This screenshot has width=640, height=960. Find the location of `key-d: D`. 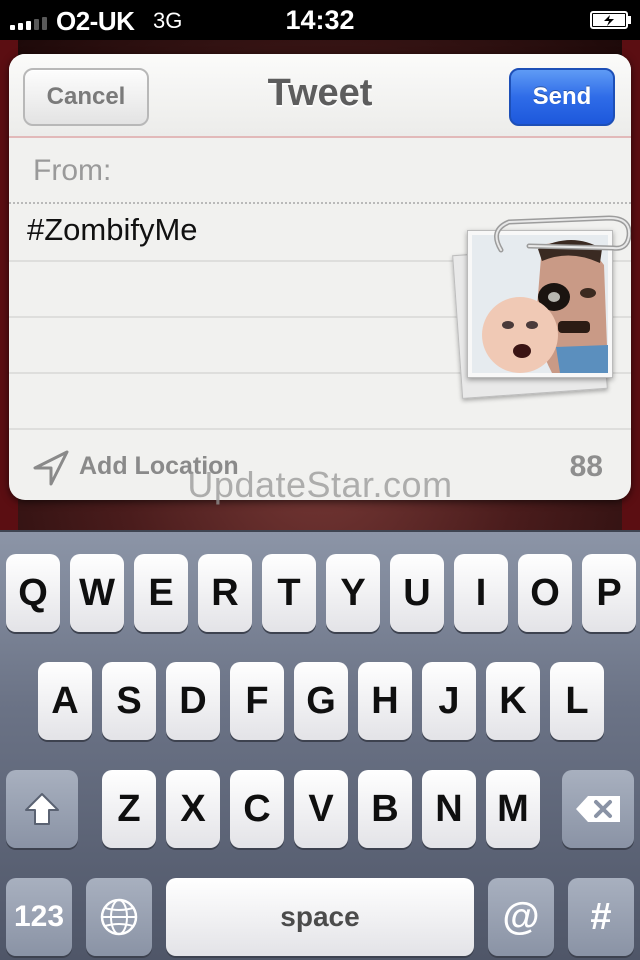

key-d: D is located at coordinates (193, 701).